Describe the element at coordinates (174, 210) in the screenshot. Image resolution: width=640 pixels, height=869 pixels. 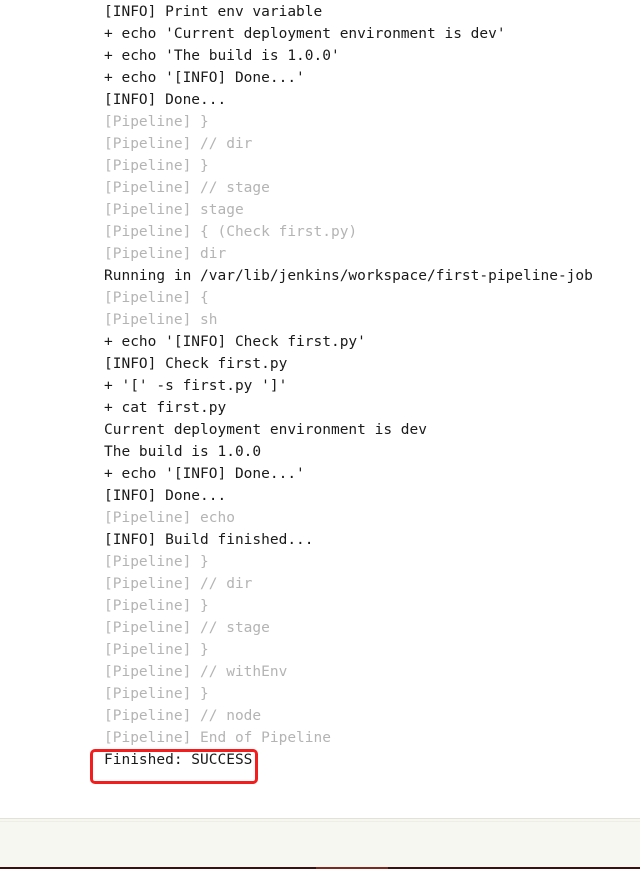
I see `log-line: [Pipeline] stage` at that location.